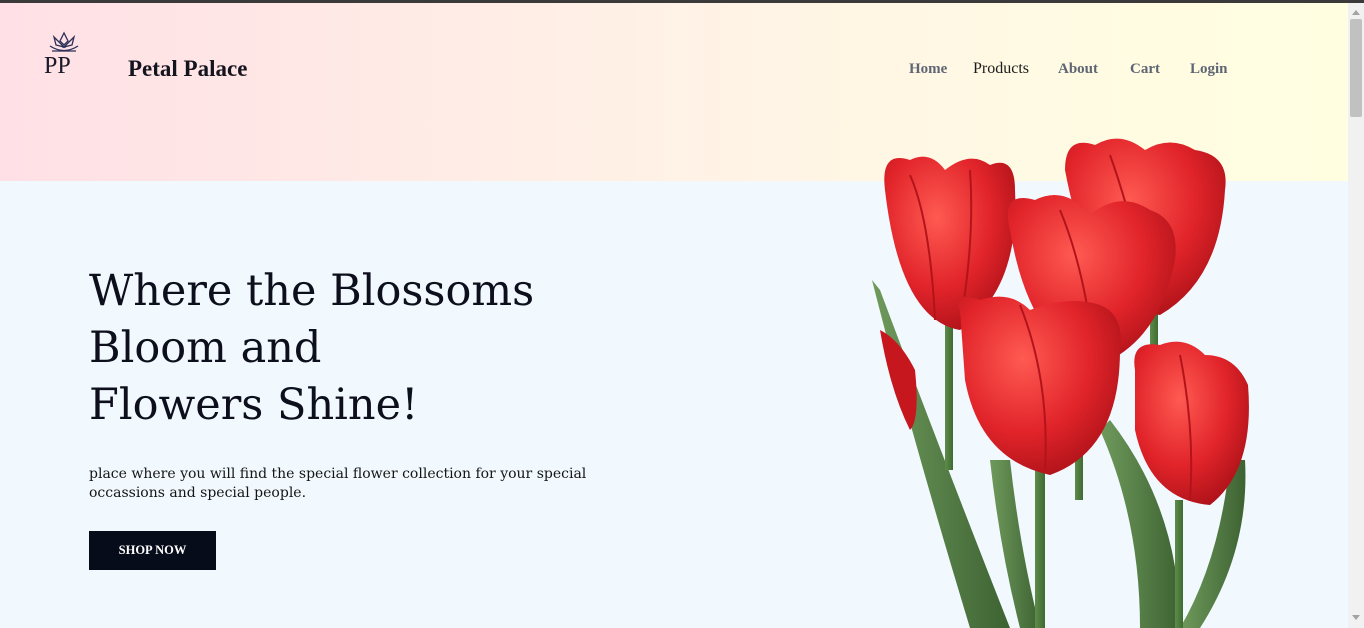  Describe the element at coordinates (1209, 69) in the screenshot. I see `nav-login: Login` at that location.